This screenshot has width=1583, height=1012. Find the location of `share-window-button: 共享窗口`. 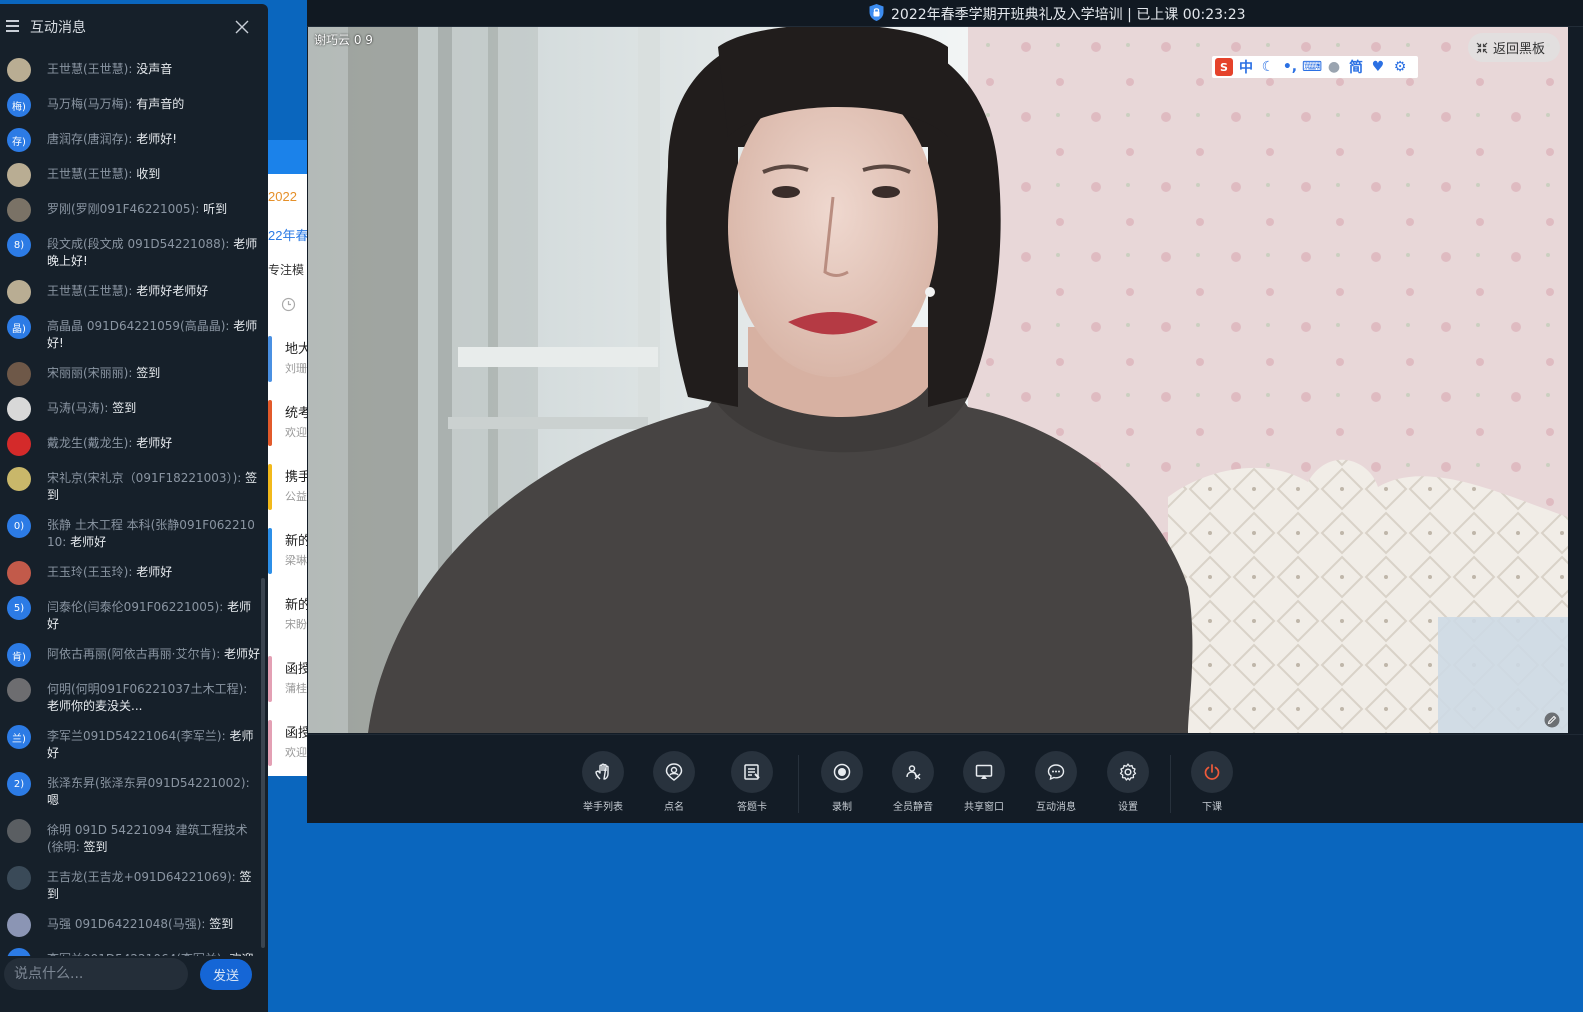

share-window-button: 共享窗口 is located at coordinates (984, 782).